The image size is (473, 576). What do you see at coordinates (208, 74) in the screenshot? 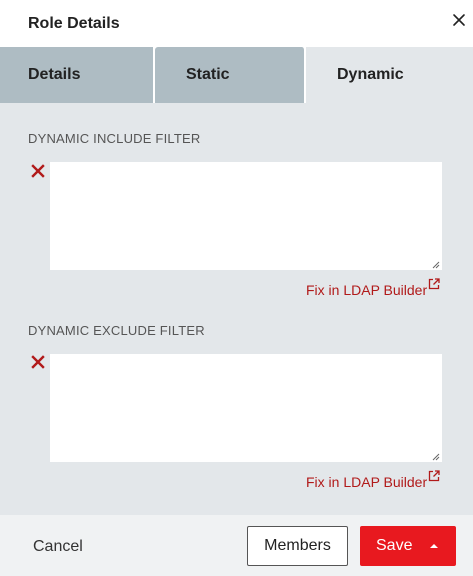
I see `tab-static-label: Static` at bounding box center [208, 74].